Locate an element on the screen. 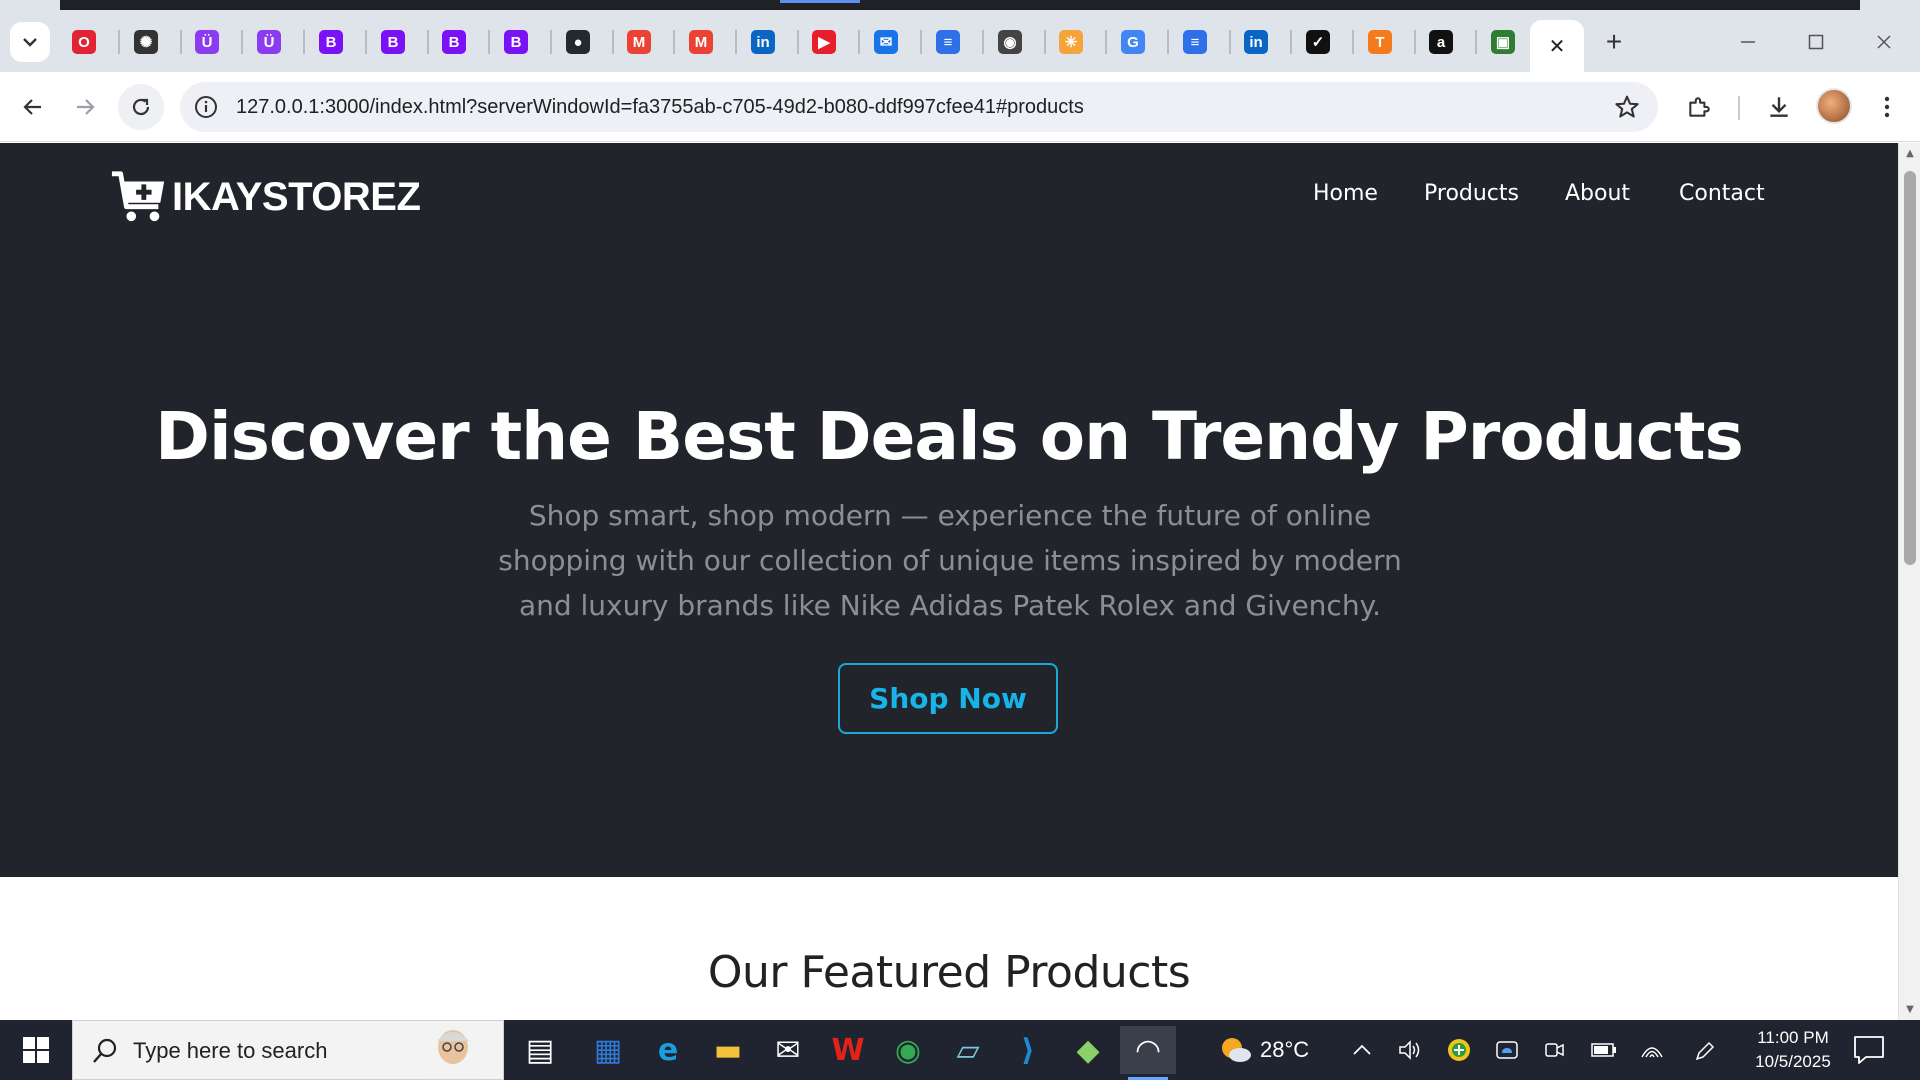 The height and width of the screenshot is (1080, 1920). page-scrollbar: ▲ ▼ is located at coordinates (1909, 581).